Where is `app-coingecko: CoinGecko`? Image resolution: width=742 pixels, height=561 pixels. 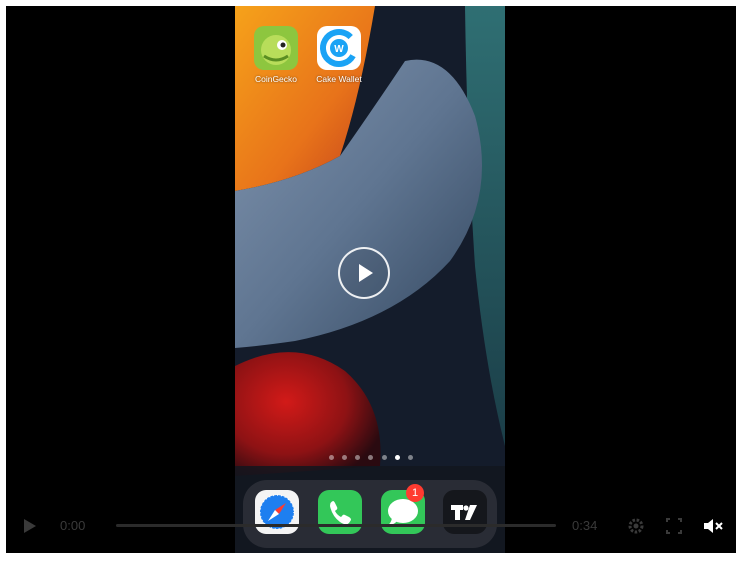 app-coingecko: CoinGecko is located at coordinates (276, 55).